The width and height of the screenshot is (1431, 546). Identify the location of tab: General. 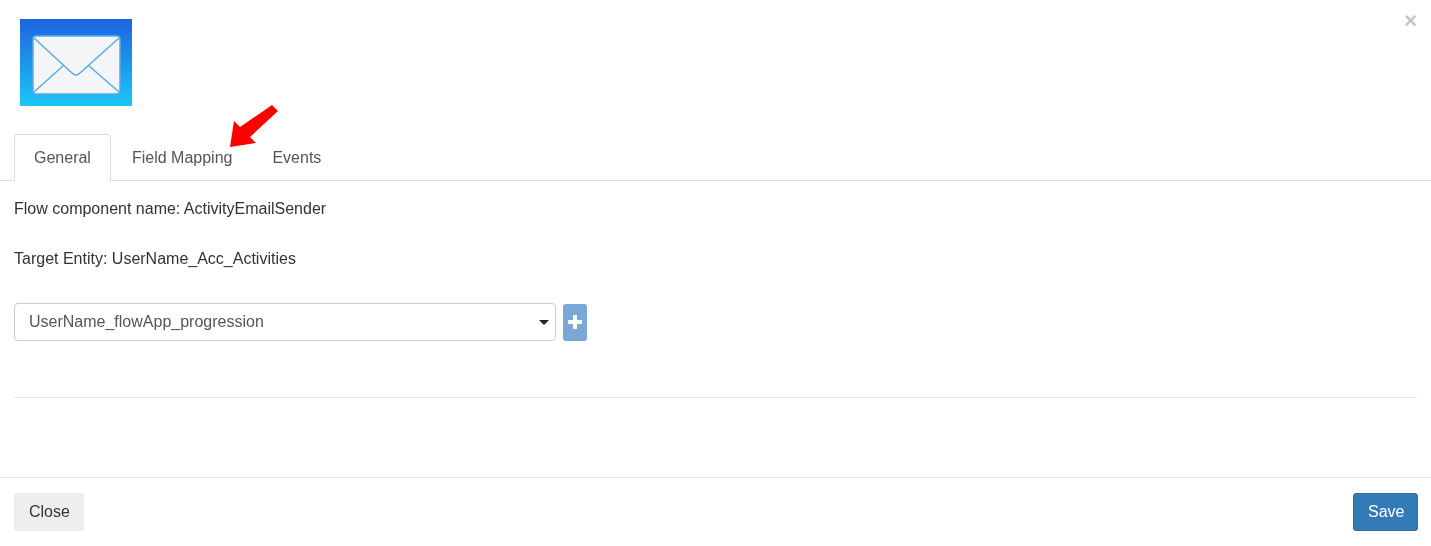
(62, 157).